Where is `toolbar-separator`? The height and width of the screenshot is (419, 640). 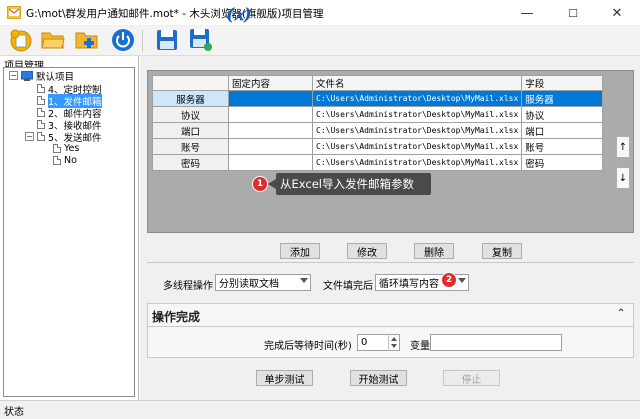
toolbar-separator is located at coordinates (142, 41).